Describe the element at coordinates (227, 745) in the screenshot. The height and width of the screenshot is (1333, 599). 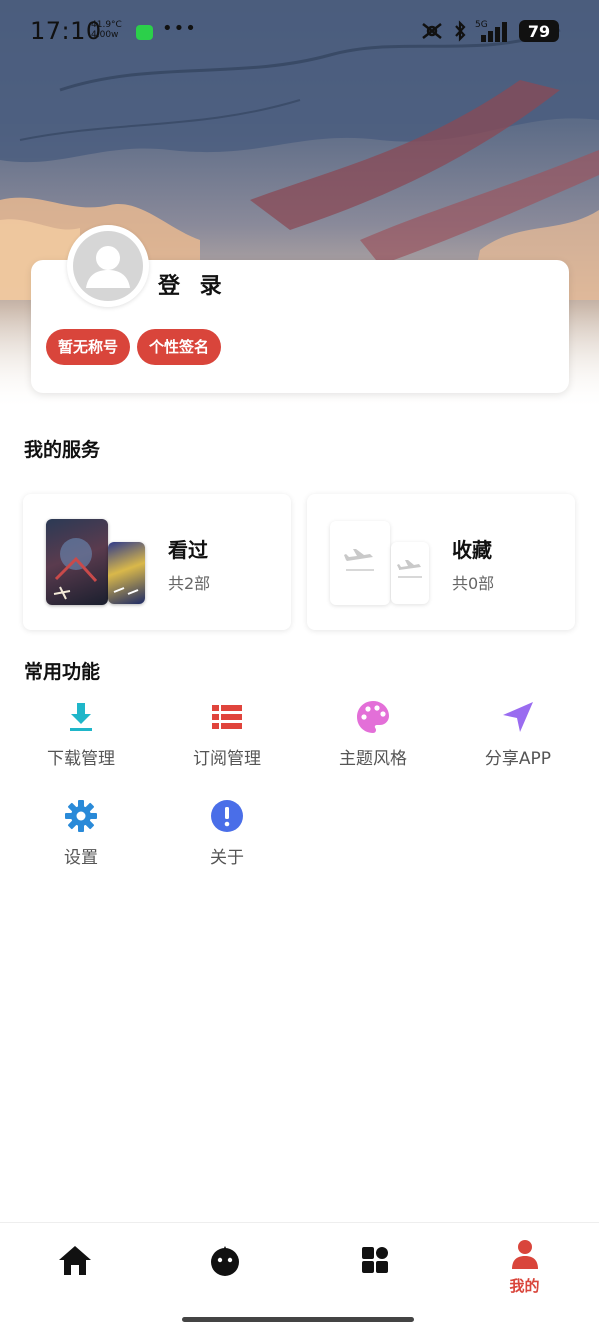
I see `subscription-manager-button: 订阅管理` at that location.